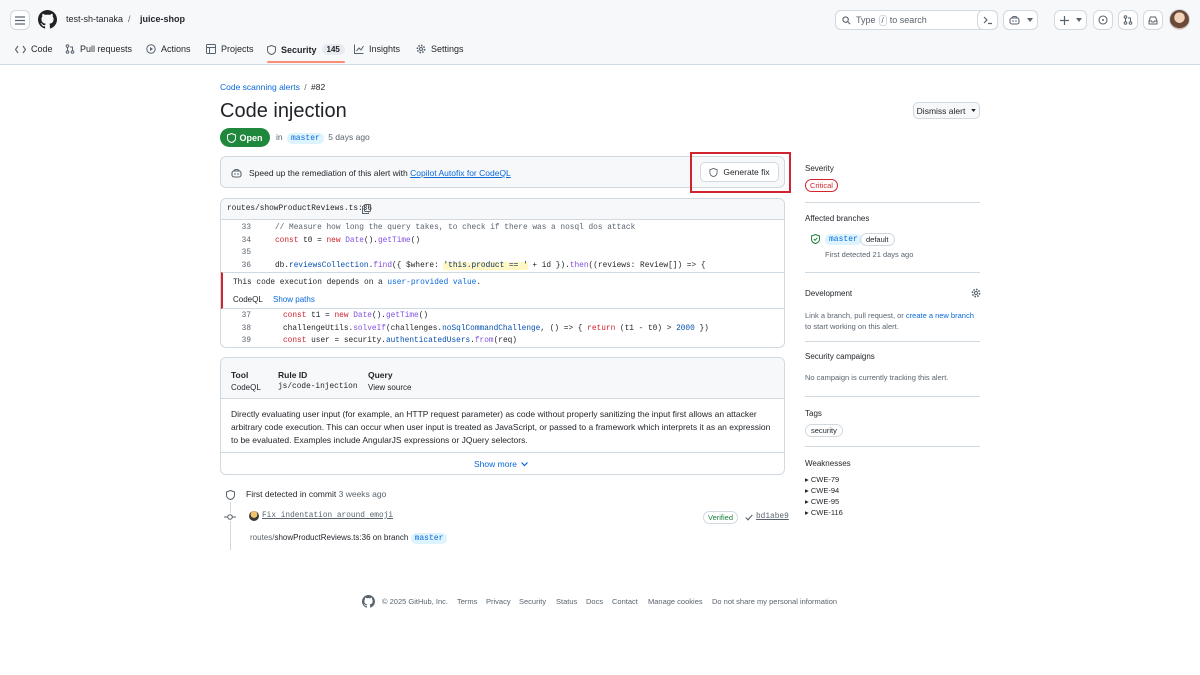 The width and height of the screenshot is (1200, 675). Describe the element at coordinates (940, 315) in the screenshot. I see `create-branch-link: create a new branch` at that location.